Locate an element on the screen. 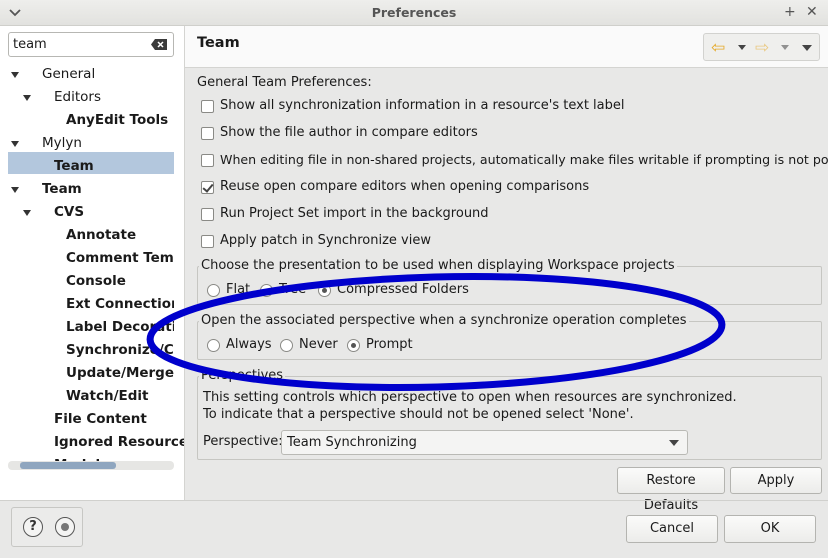 This screenshot has height=558, width=828. page-navigation-toolbar: ⇦ ⇨ is located at coordinates (761, 47).